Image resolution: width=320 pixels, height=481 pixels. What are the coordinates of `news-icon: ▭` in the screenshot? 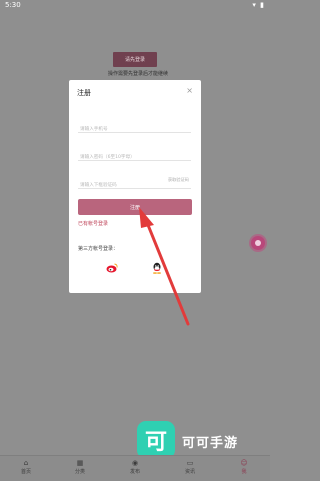 It's located at (190, 463).